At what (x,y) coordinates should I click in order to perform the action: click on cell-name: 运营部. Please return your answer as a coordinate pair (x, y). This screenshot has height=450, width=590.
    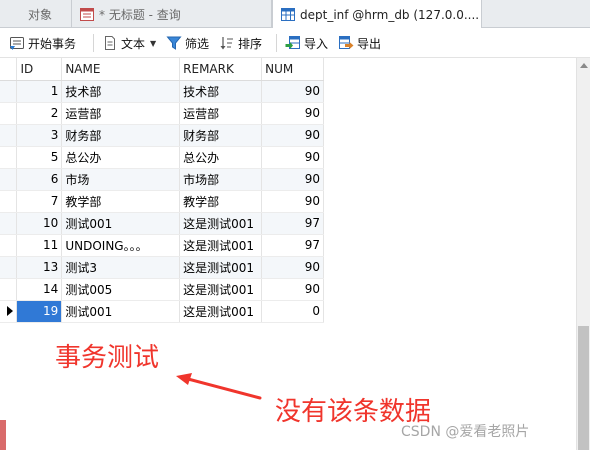
    Looking at the image, I should click on (121, 113).